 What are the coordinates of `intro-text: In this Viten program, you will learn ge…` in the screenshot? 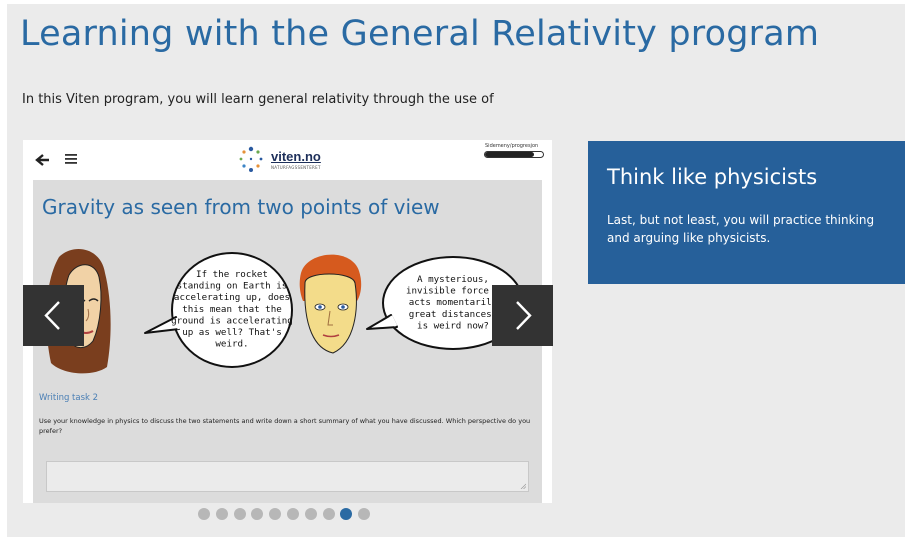 It's located at (258, 99).